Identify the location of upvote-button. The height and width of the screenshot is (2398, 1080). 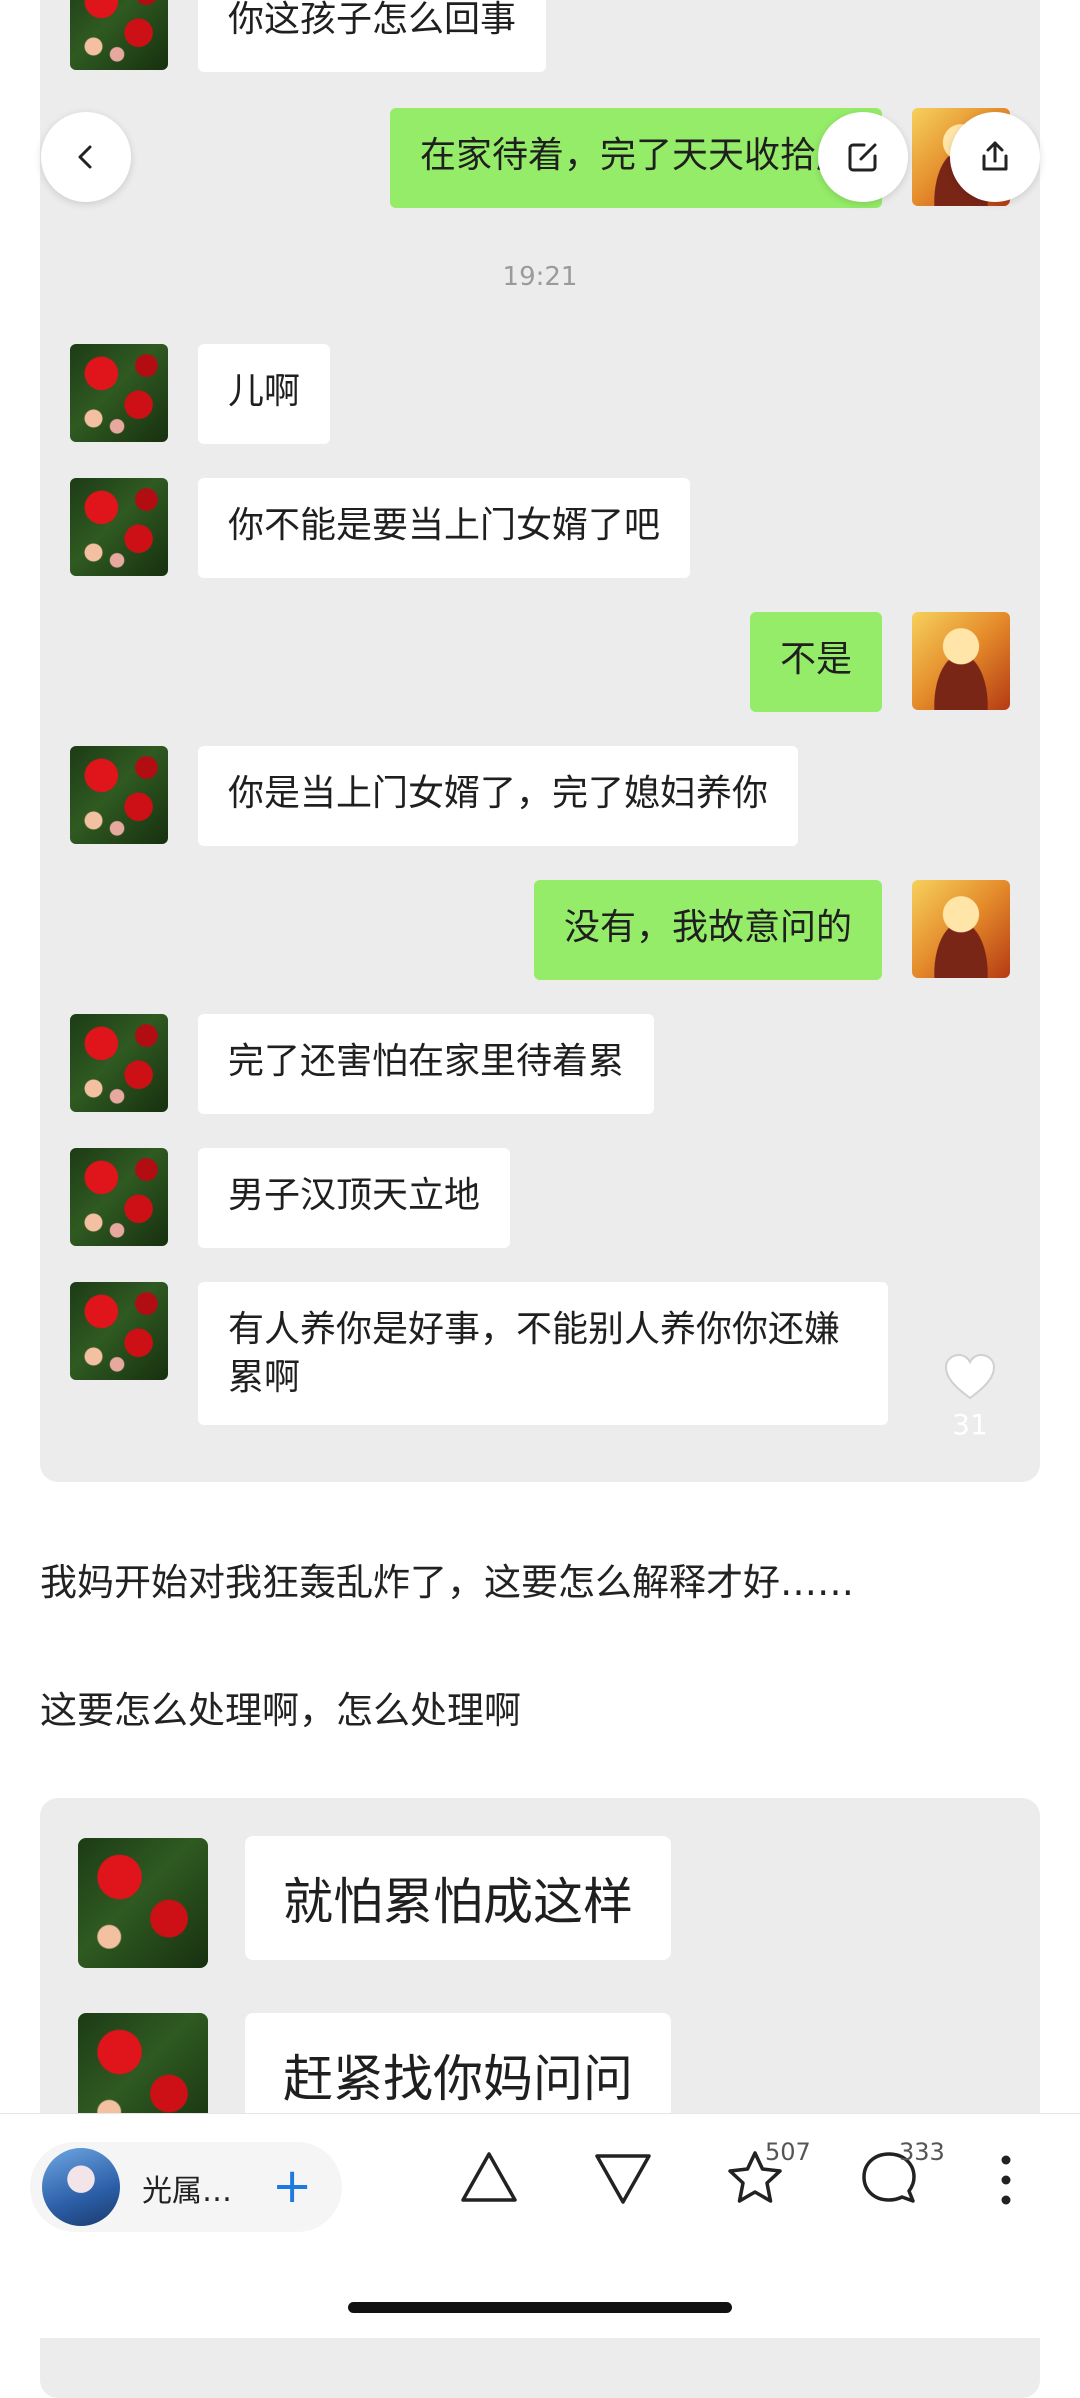
(489, 2180).